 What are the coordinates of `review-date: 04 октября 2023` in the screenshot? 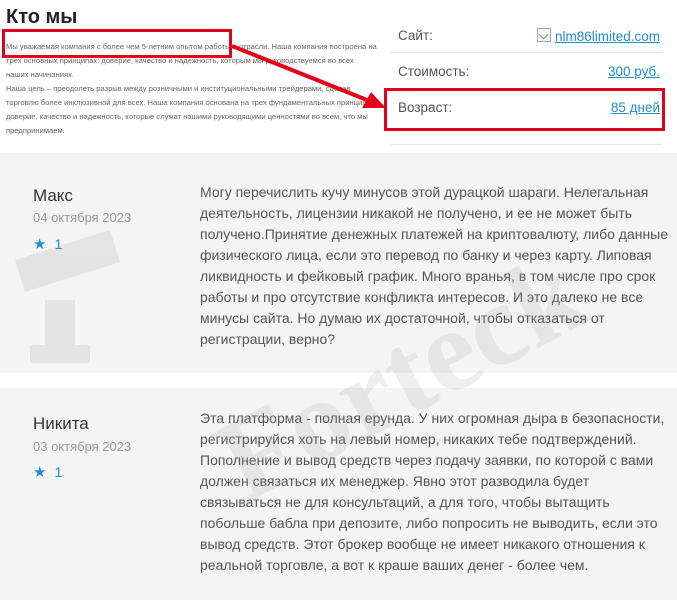 It's located at (82, 217).